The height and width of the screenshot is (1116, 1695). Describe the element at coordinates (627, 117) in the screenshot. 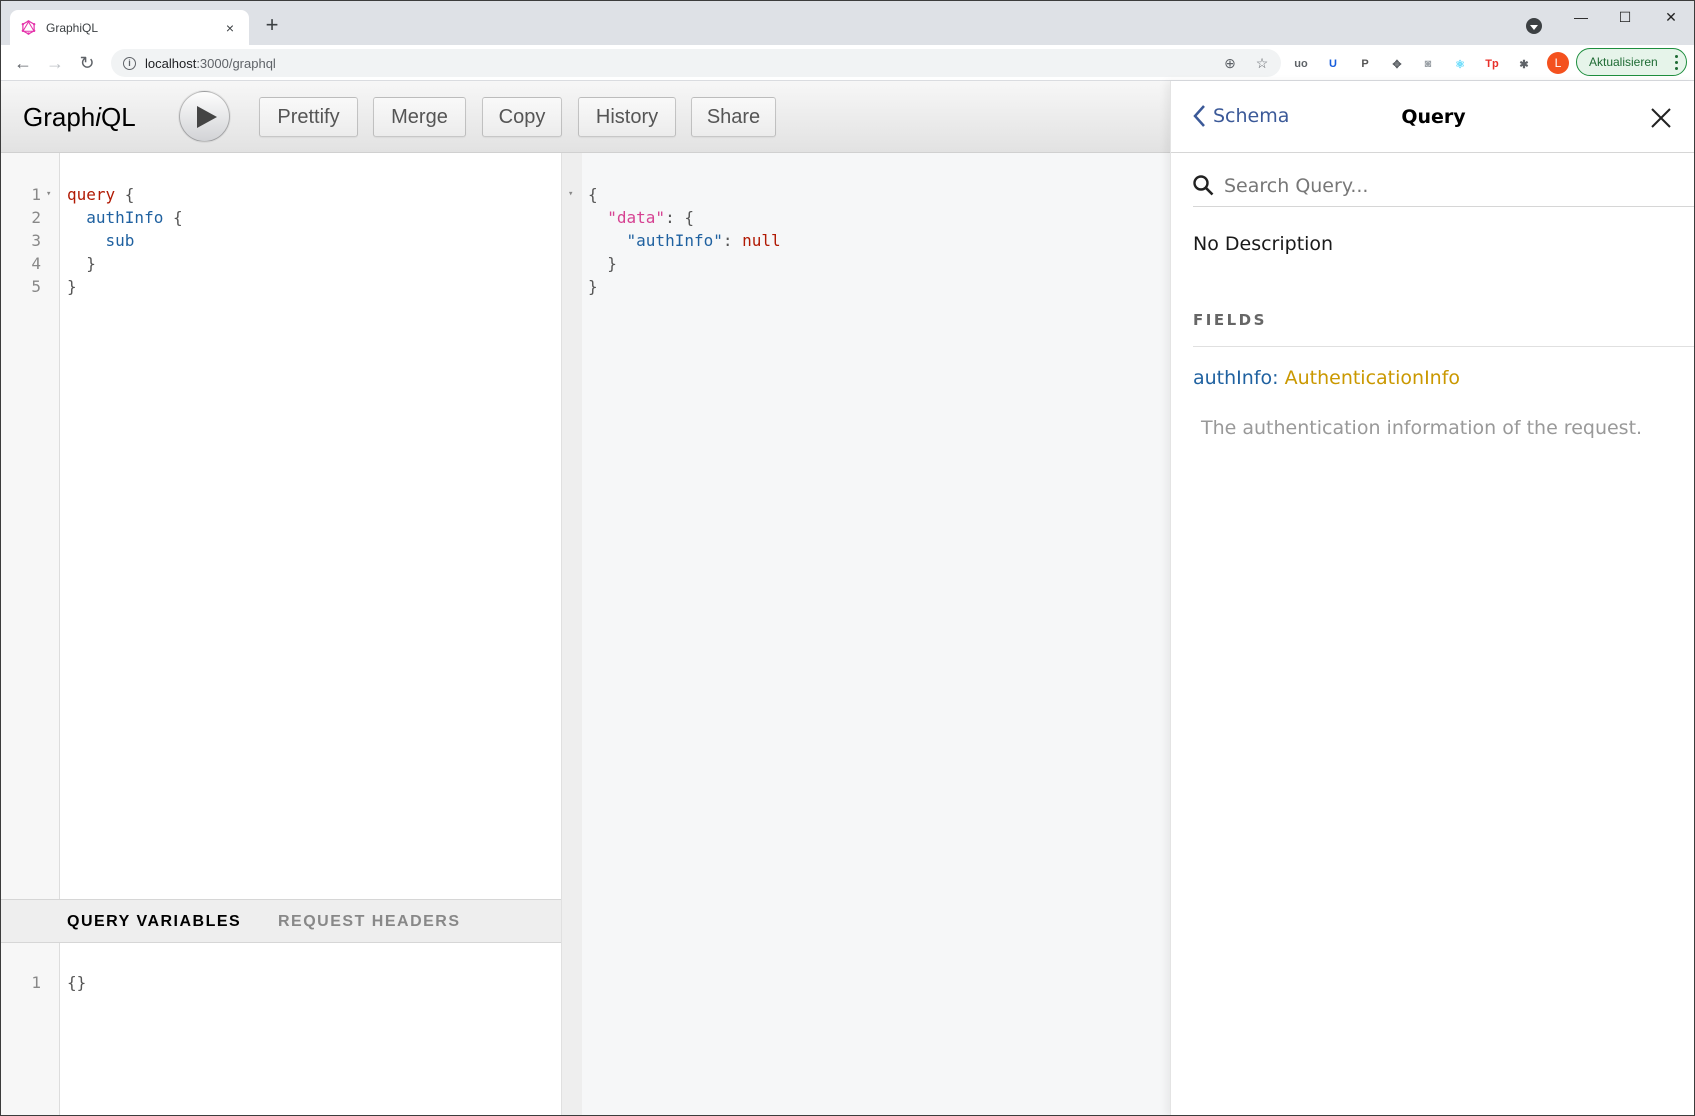

I see `history-button: History` at that location.